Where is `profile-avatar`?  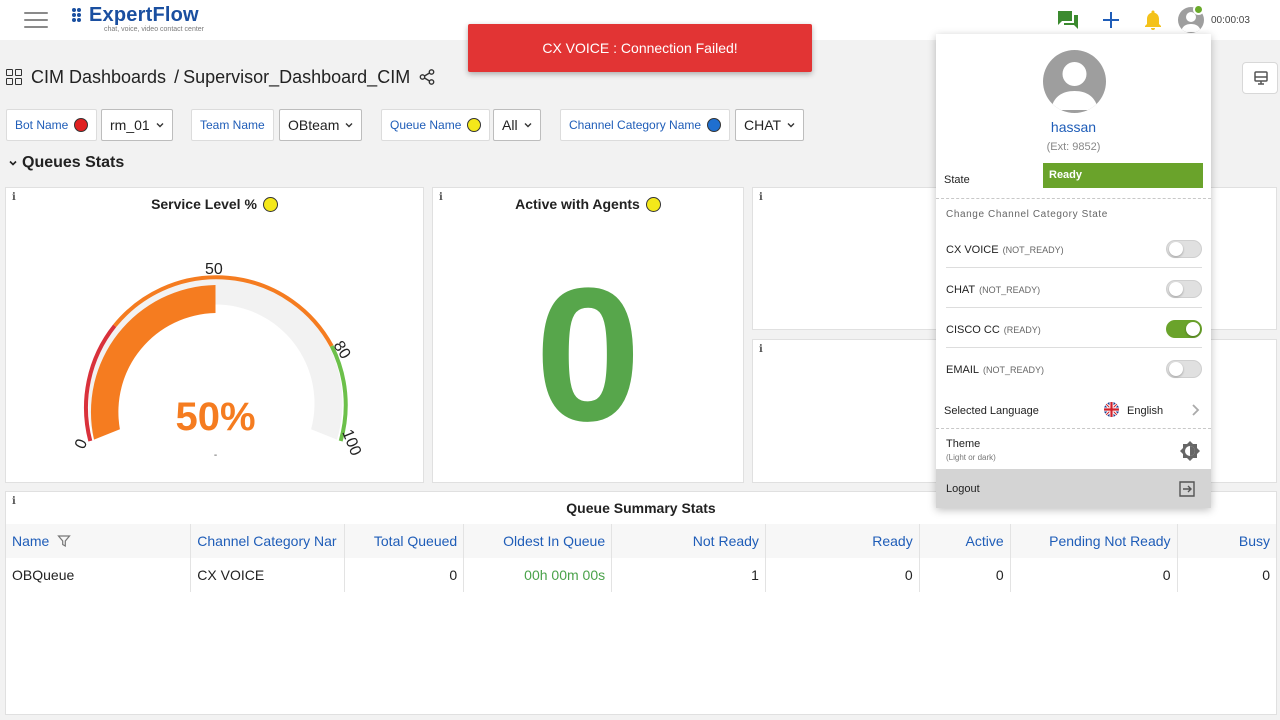
profile-avatar is located at coordinates (1074, 81).